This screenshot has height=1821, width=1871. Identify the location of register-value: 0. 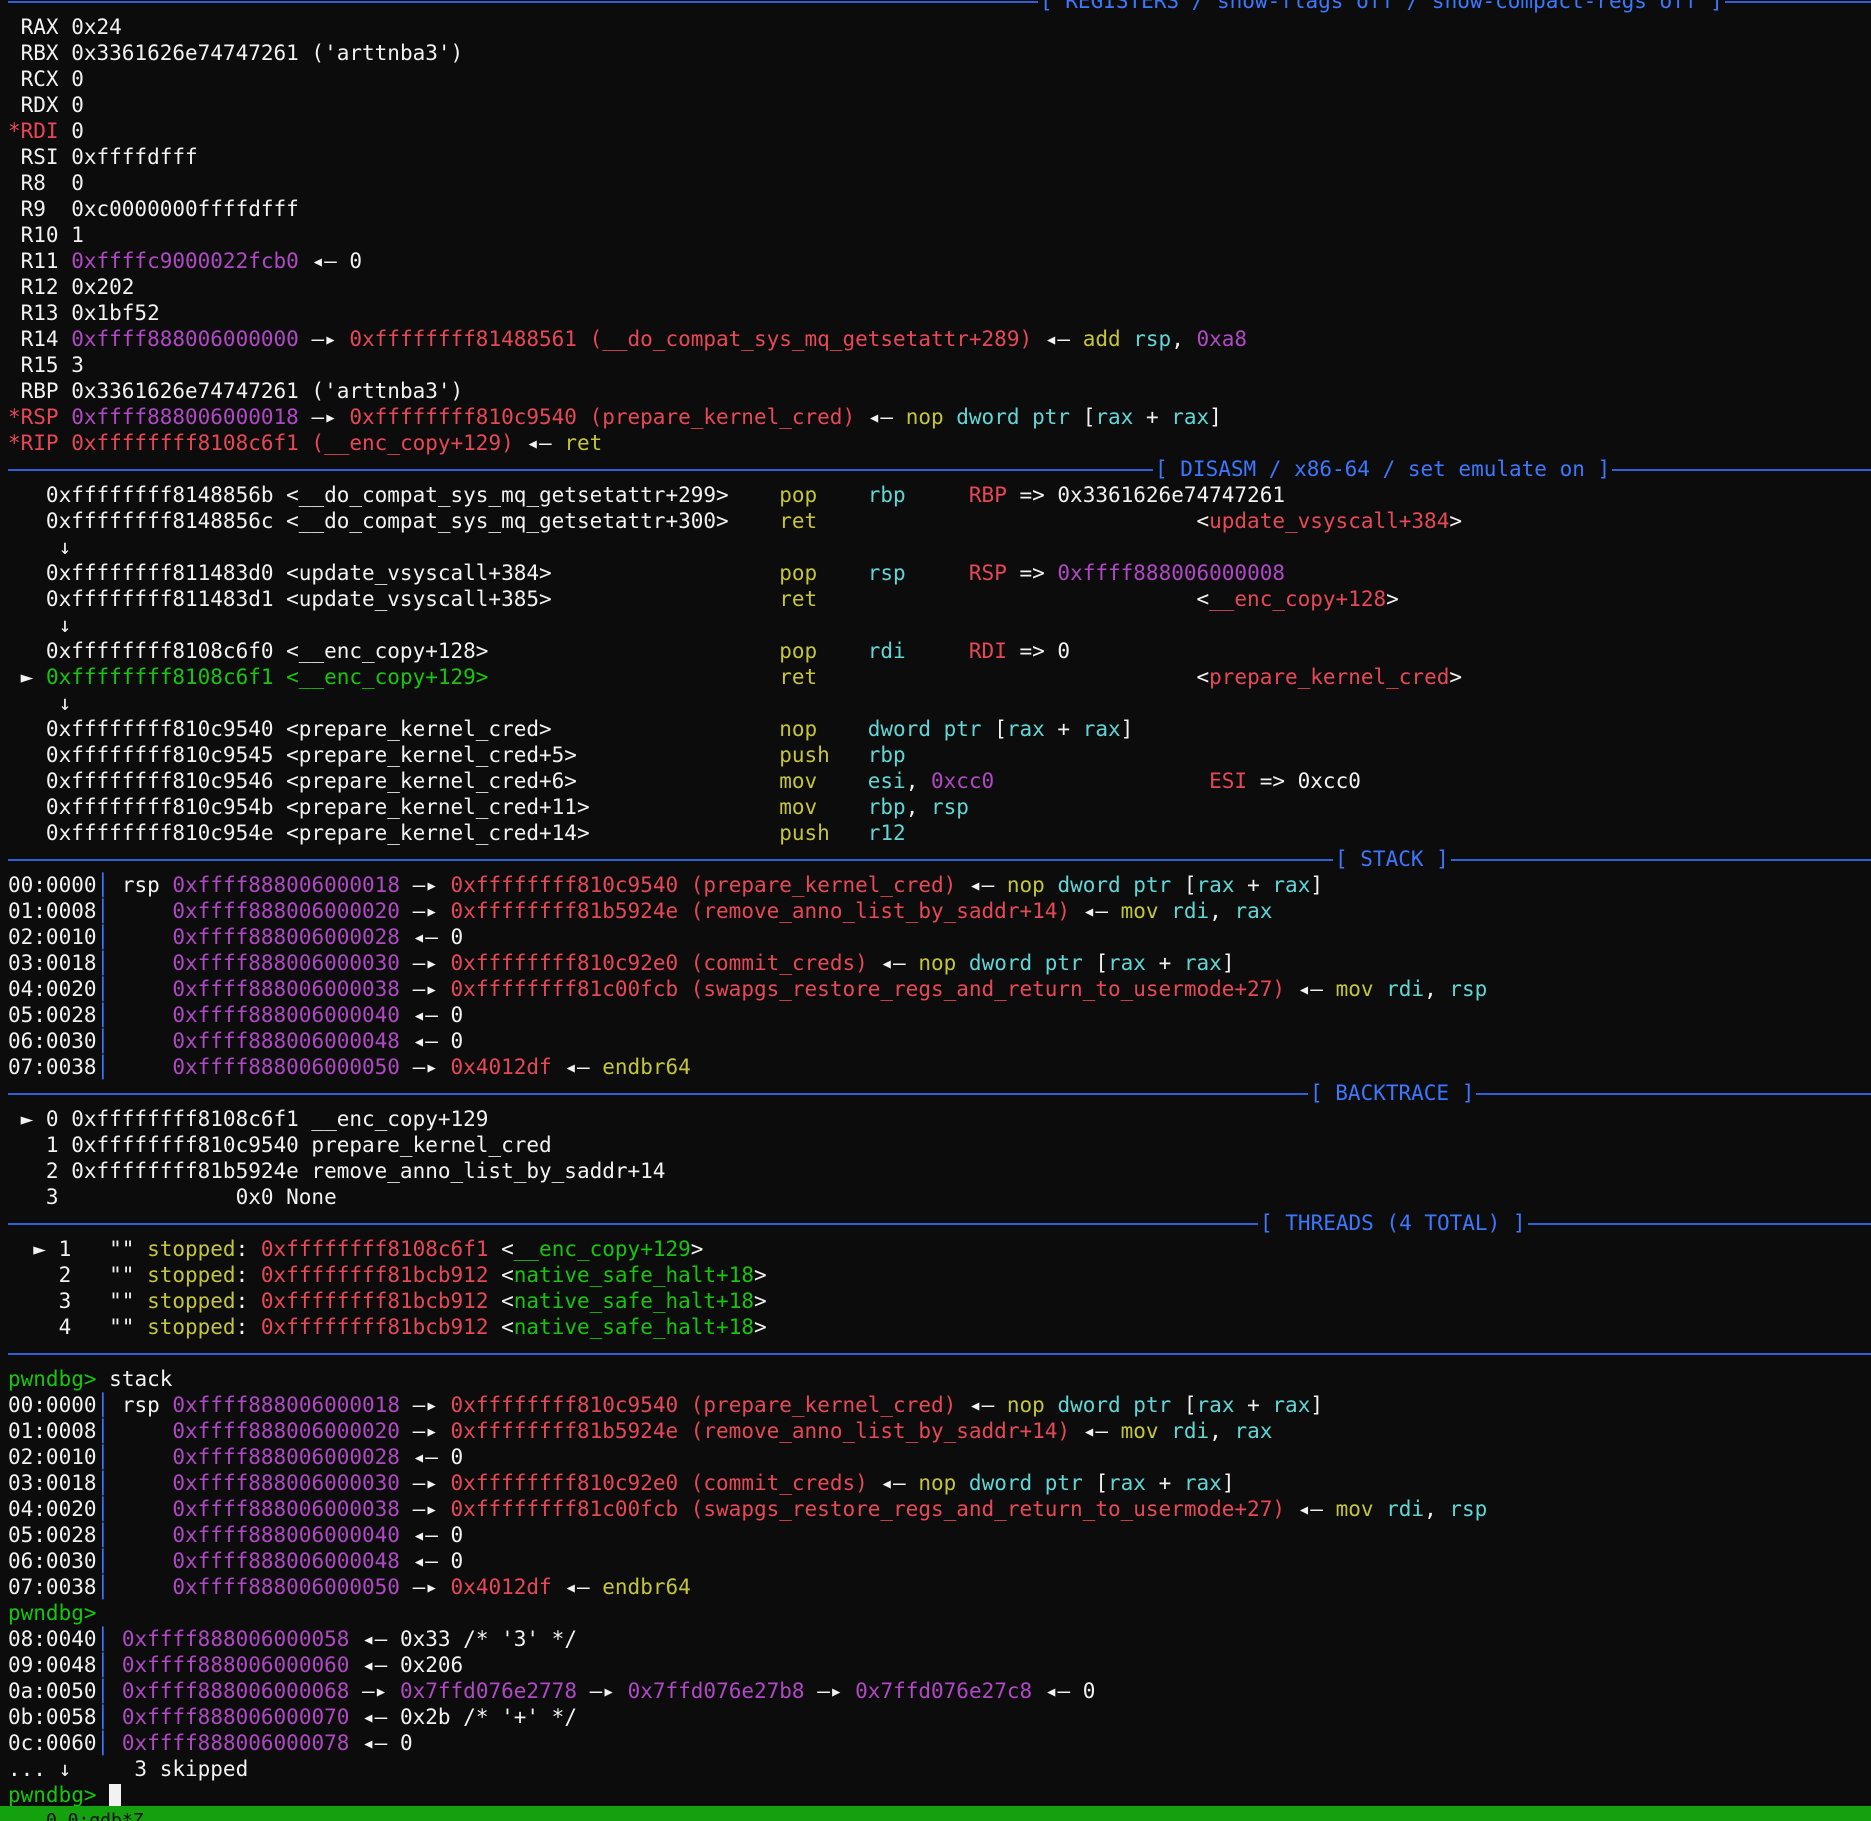
(77, 105).